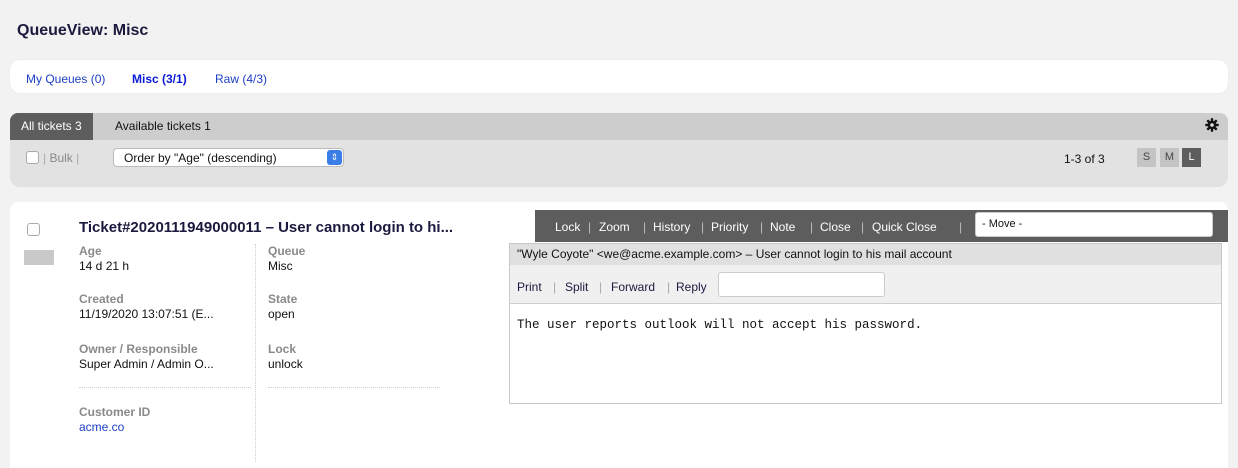  Describe the element at coordinates (287, 251) in the screenshot. I see `field-label: Queue` at that location.